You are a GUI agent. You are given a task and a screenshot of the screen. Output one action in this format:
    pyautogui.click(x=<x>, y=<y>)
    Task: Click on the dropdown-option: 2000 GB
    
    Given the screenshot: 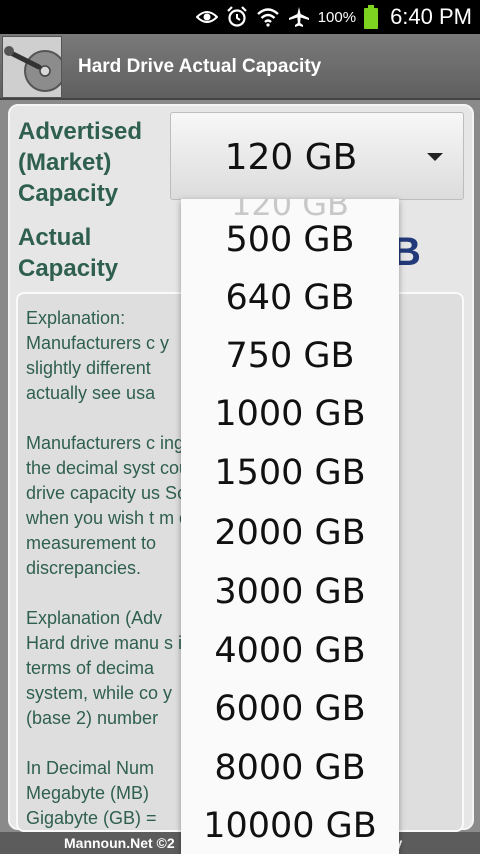 What is the action you would take?
    pyautogui.click(x=290, y=533)
    